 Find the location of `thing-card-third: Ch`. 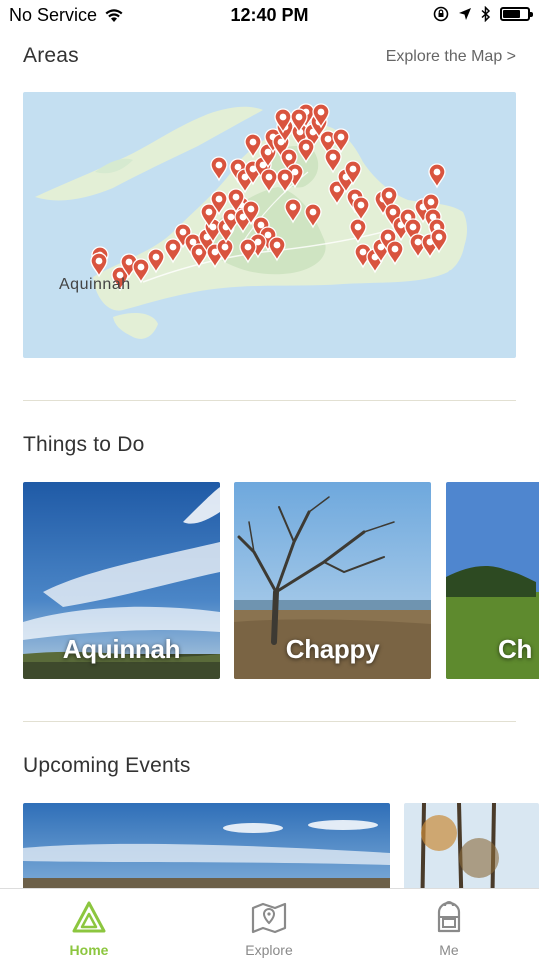

thing-card-third: Ch is located at coordinates (492, 580).